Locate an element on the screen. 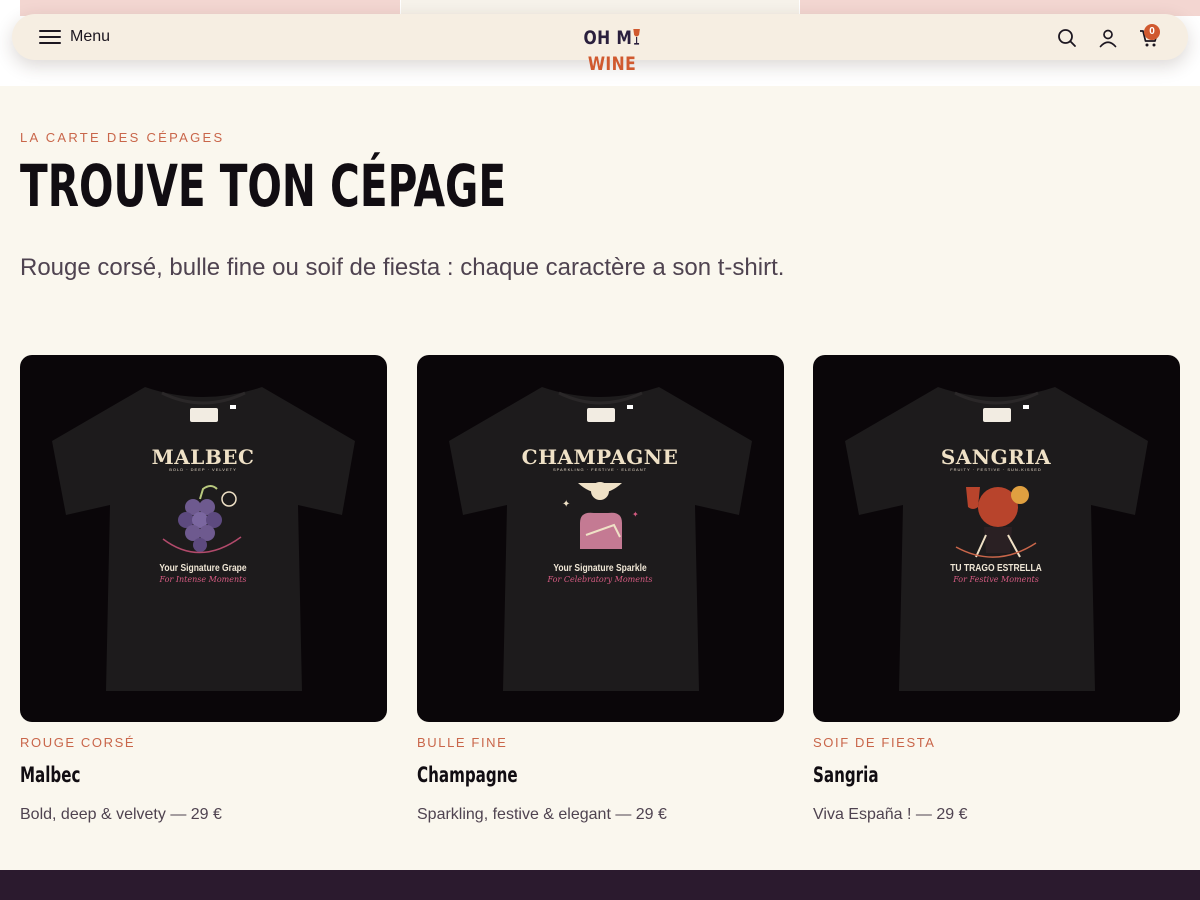 The height and width of the screenshot is (900, 1200). search-button is located at coordinates (1067, 38).